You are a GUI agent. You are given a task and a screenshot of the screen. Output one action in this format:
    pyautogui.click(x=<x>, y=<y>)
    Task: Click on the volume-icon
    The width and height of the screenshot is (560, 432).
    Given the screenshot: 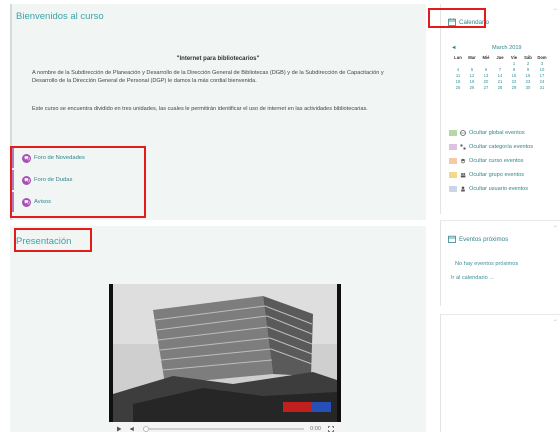 What is the action you would take?
    pyautogui.click(x=133, y=428)
    